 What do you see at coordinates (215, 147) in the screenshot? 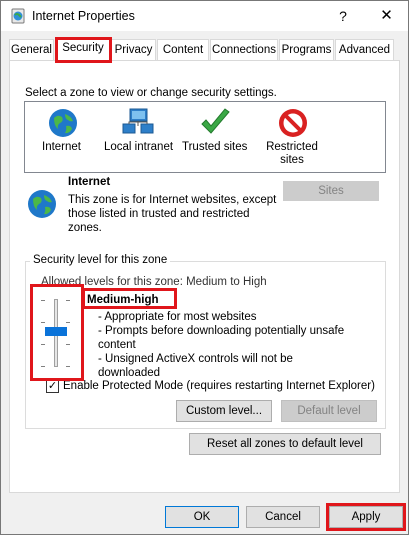
I see `zone-label: Trusted sites` at bounding box center [215, 147].